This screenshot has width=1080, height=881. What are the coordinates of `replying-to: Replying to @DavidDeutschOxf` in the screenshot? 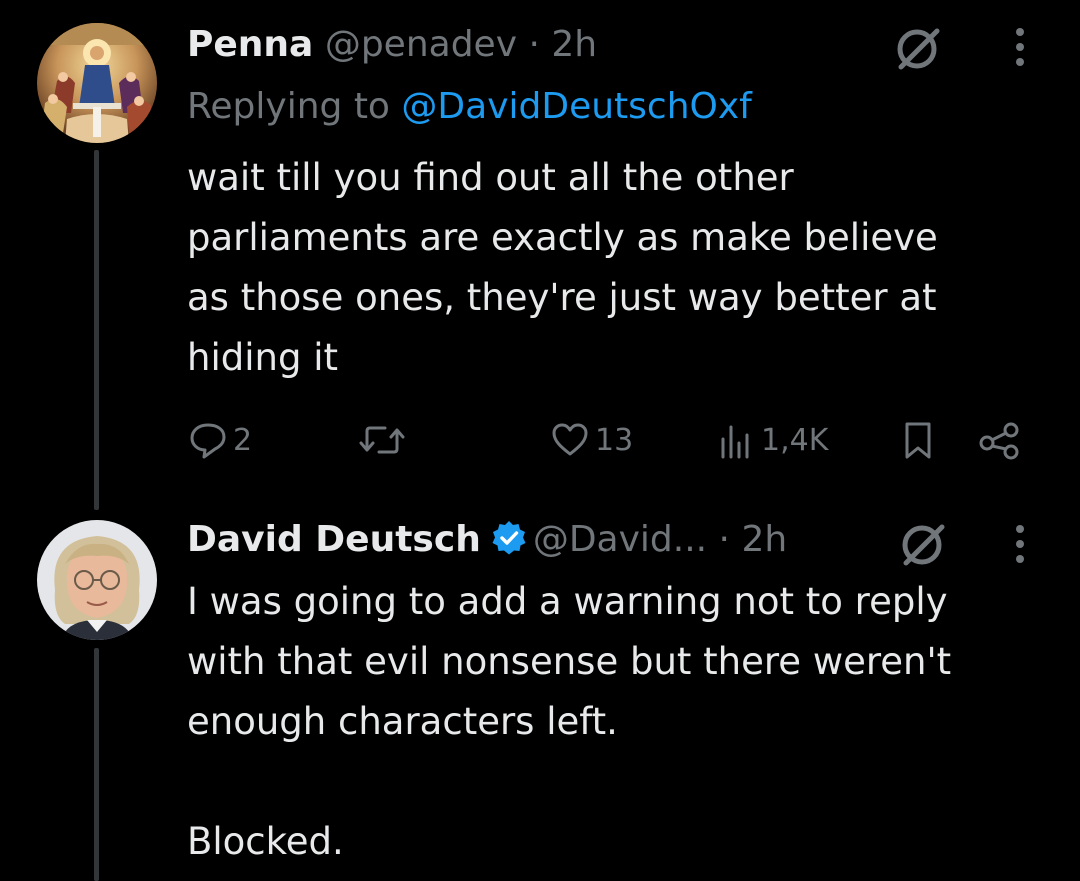 It's located at (469, 107).